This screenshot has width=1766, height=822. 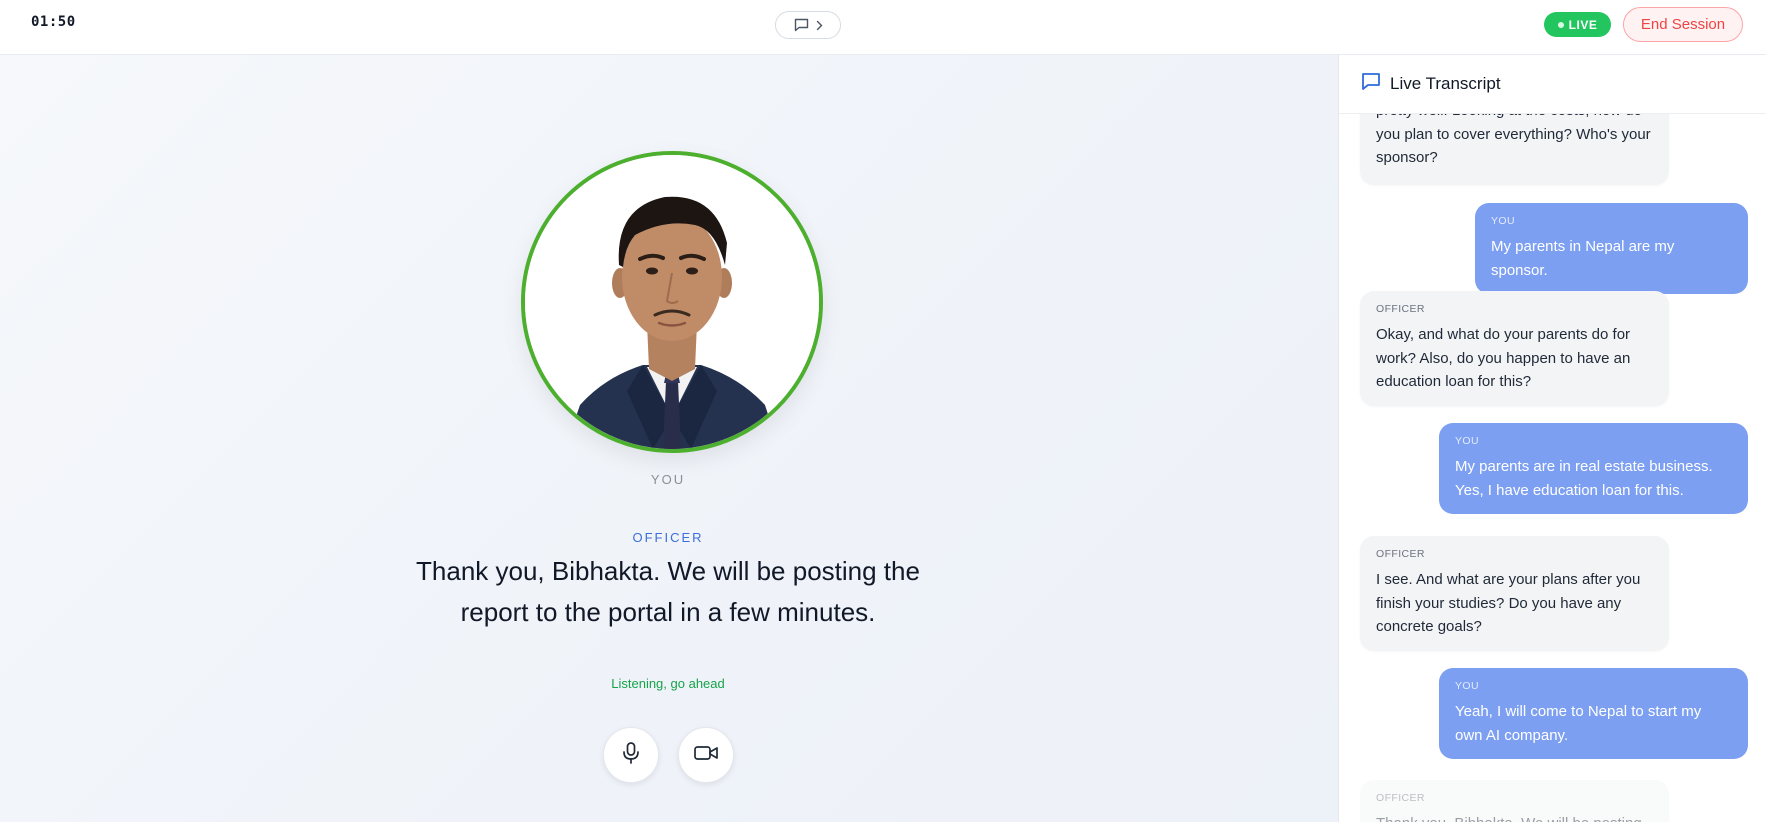 I want to click on microphone-icon, so click(x=631, y=755).